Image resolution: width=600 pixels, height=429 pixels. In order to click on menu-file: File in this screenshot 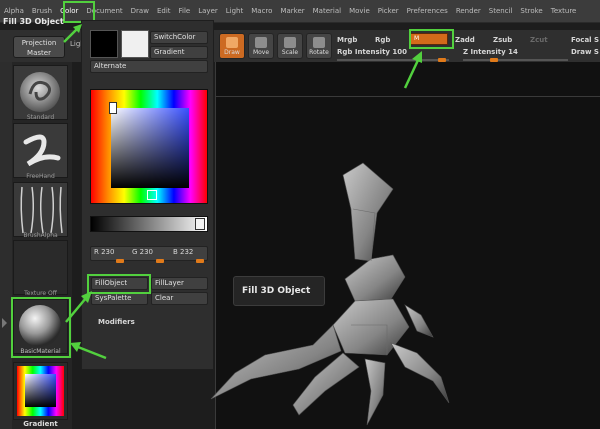, I will do `click(185, 11)`.